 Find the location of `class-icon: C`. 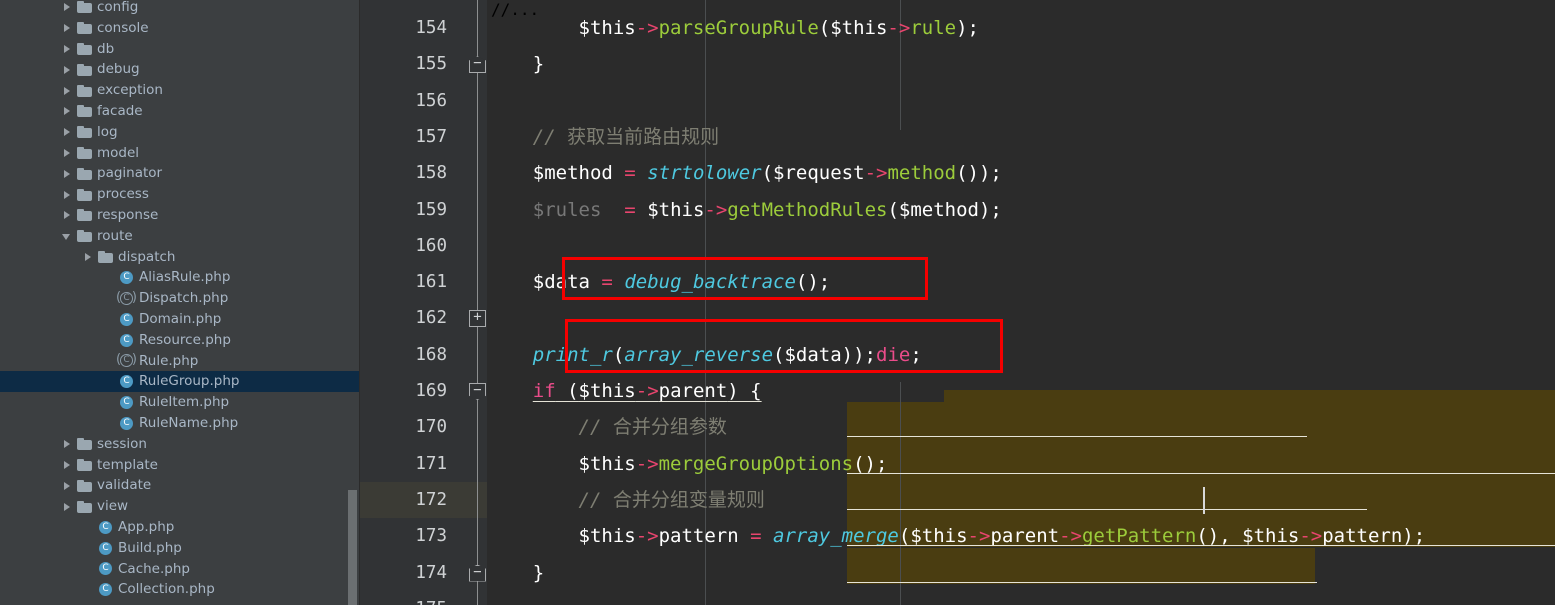

class-icon: C is located at coordinates (105, 589).